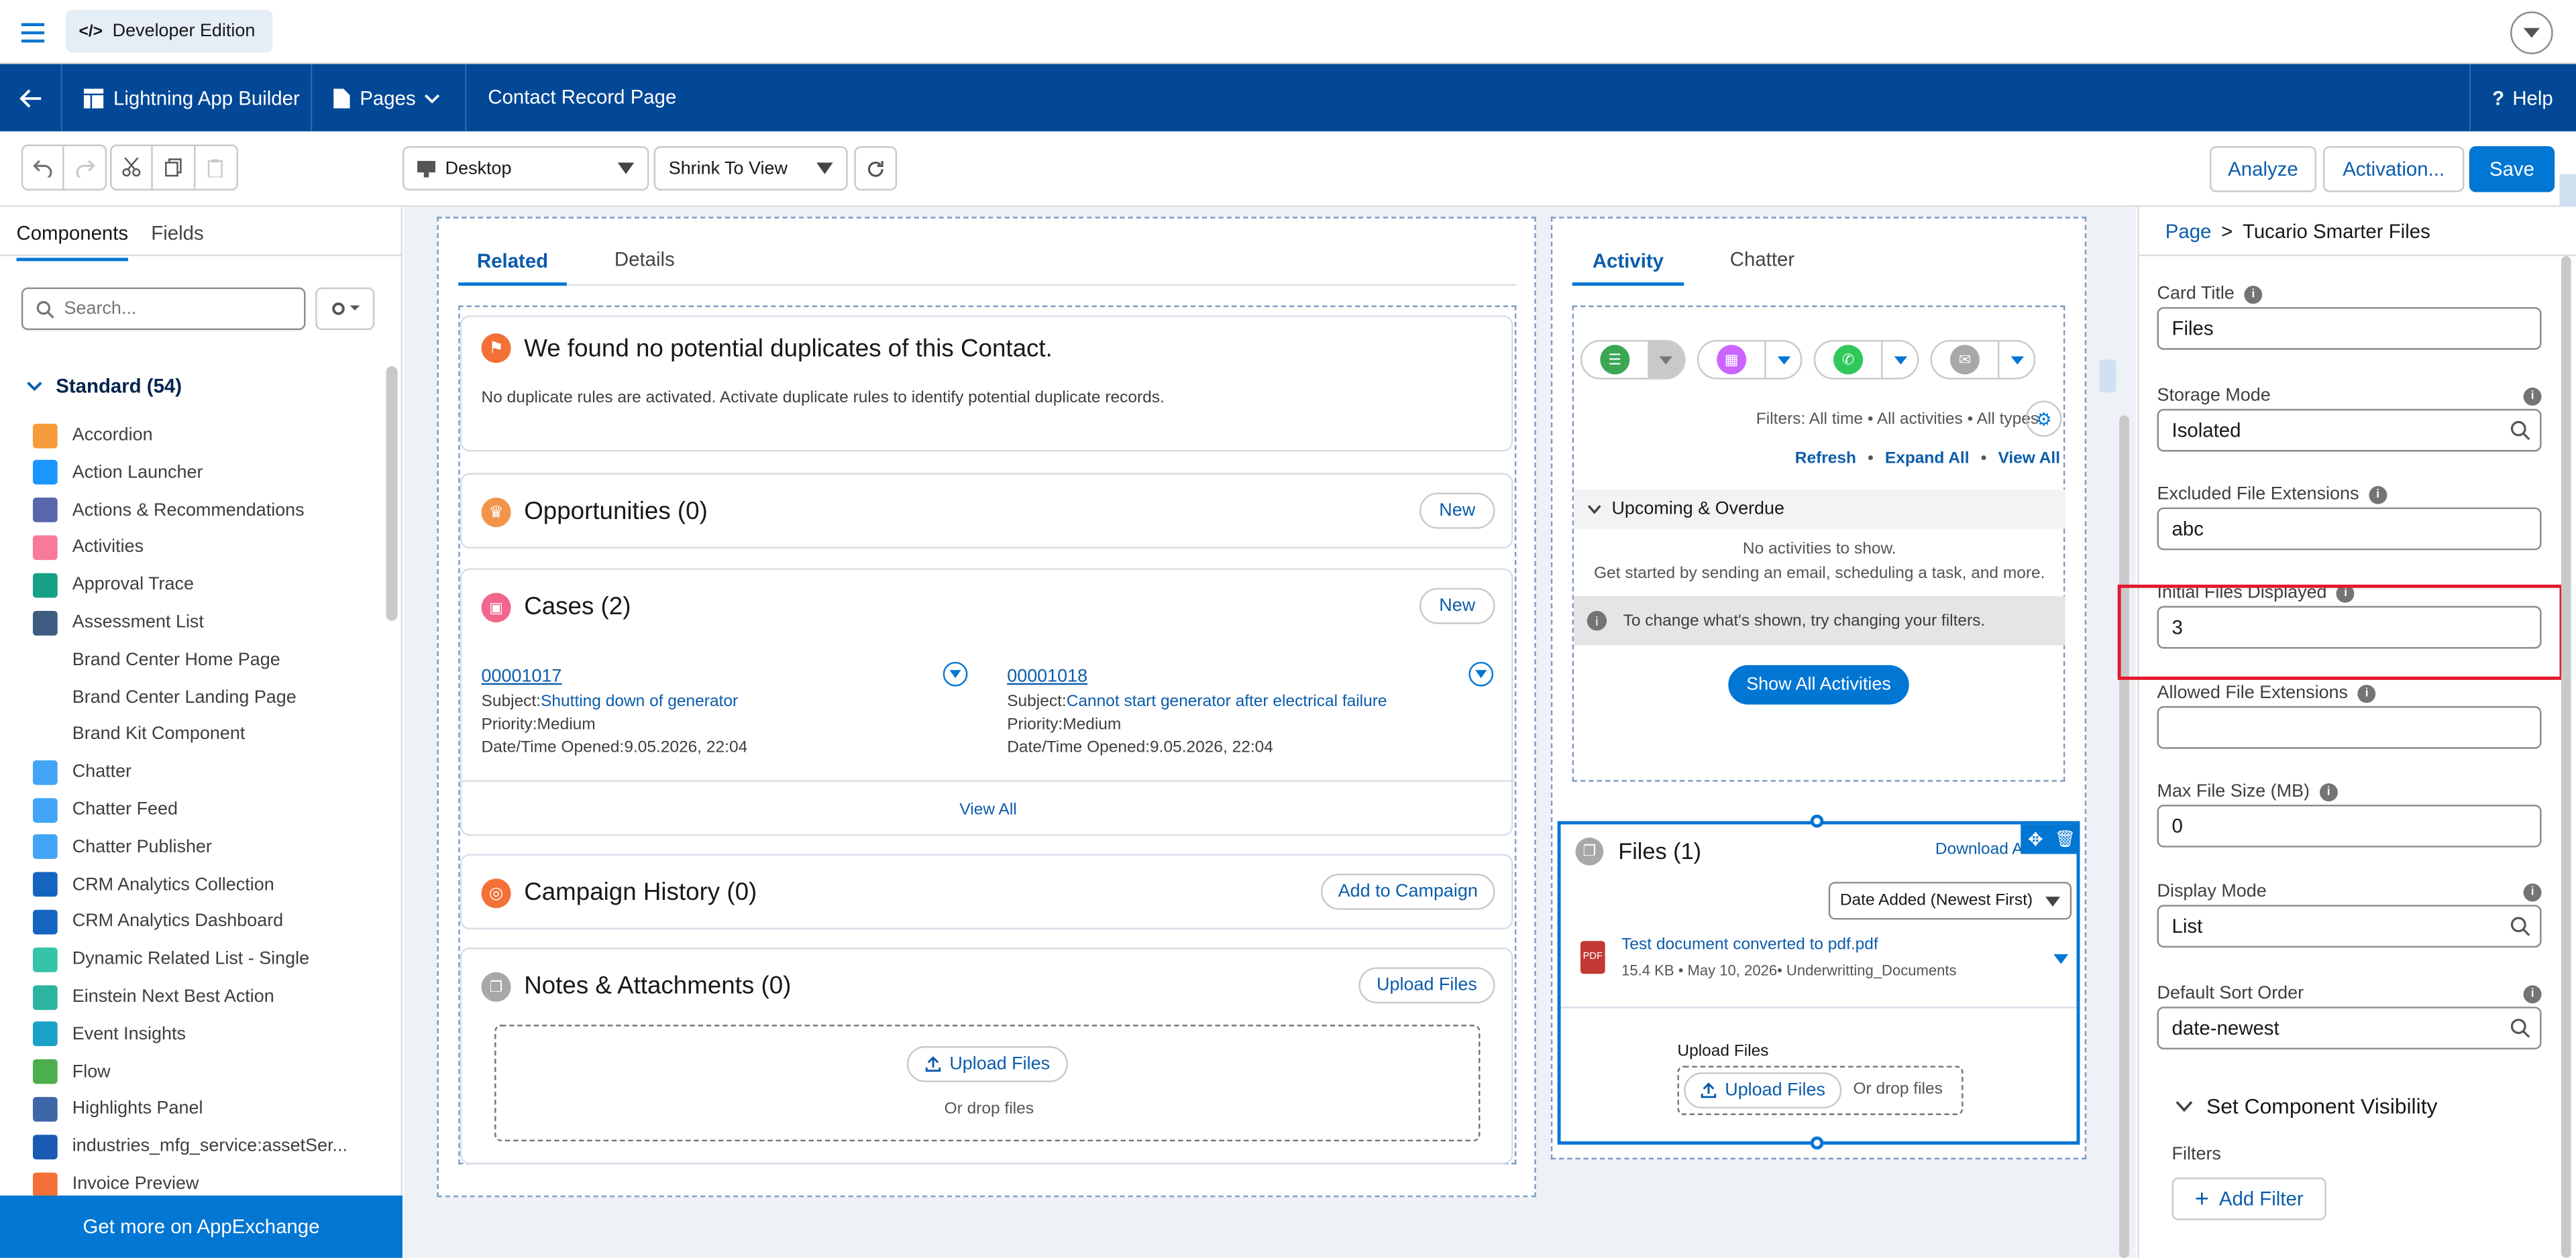  What do you see at coordinates (2531, 32) in the screenshot?
I see `user-menu-icon` at bounding box center [2531, 32].